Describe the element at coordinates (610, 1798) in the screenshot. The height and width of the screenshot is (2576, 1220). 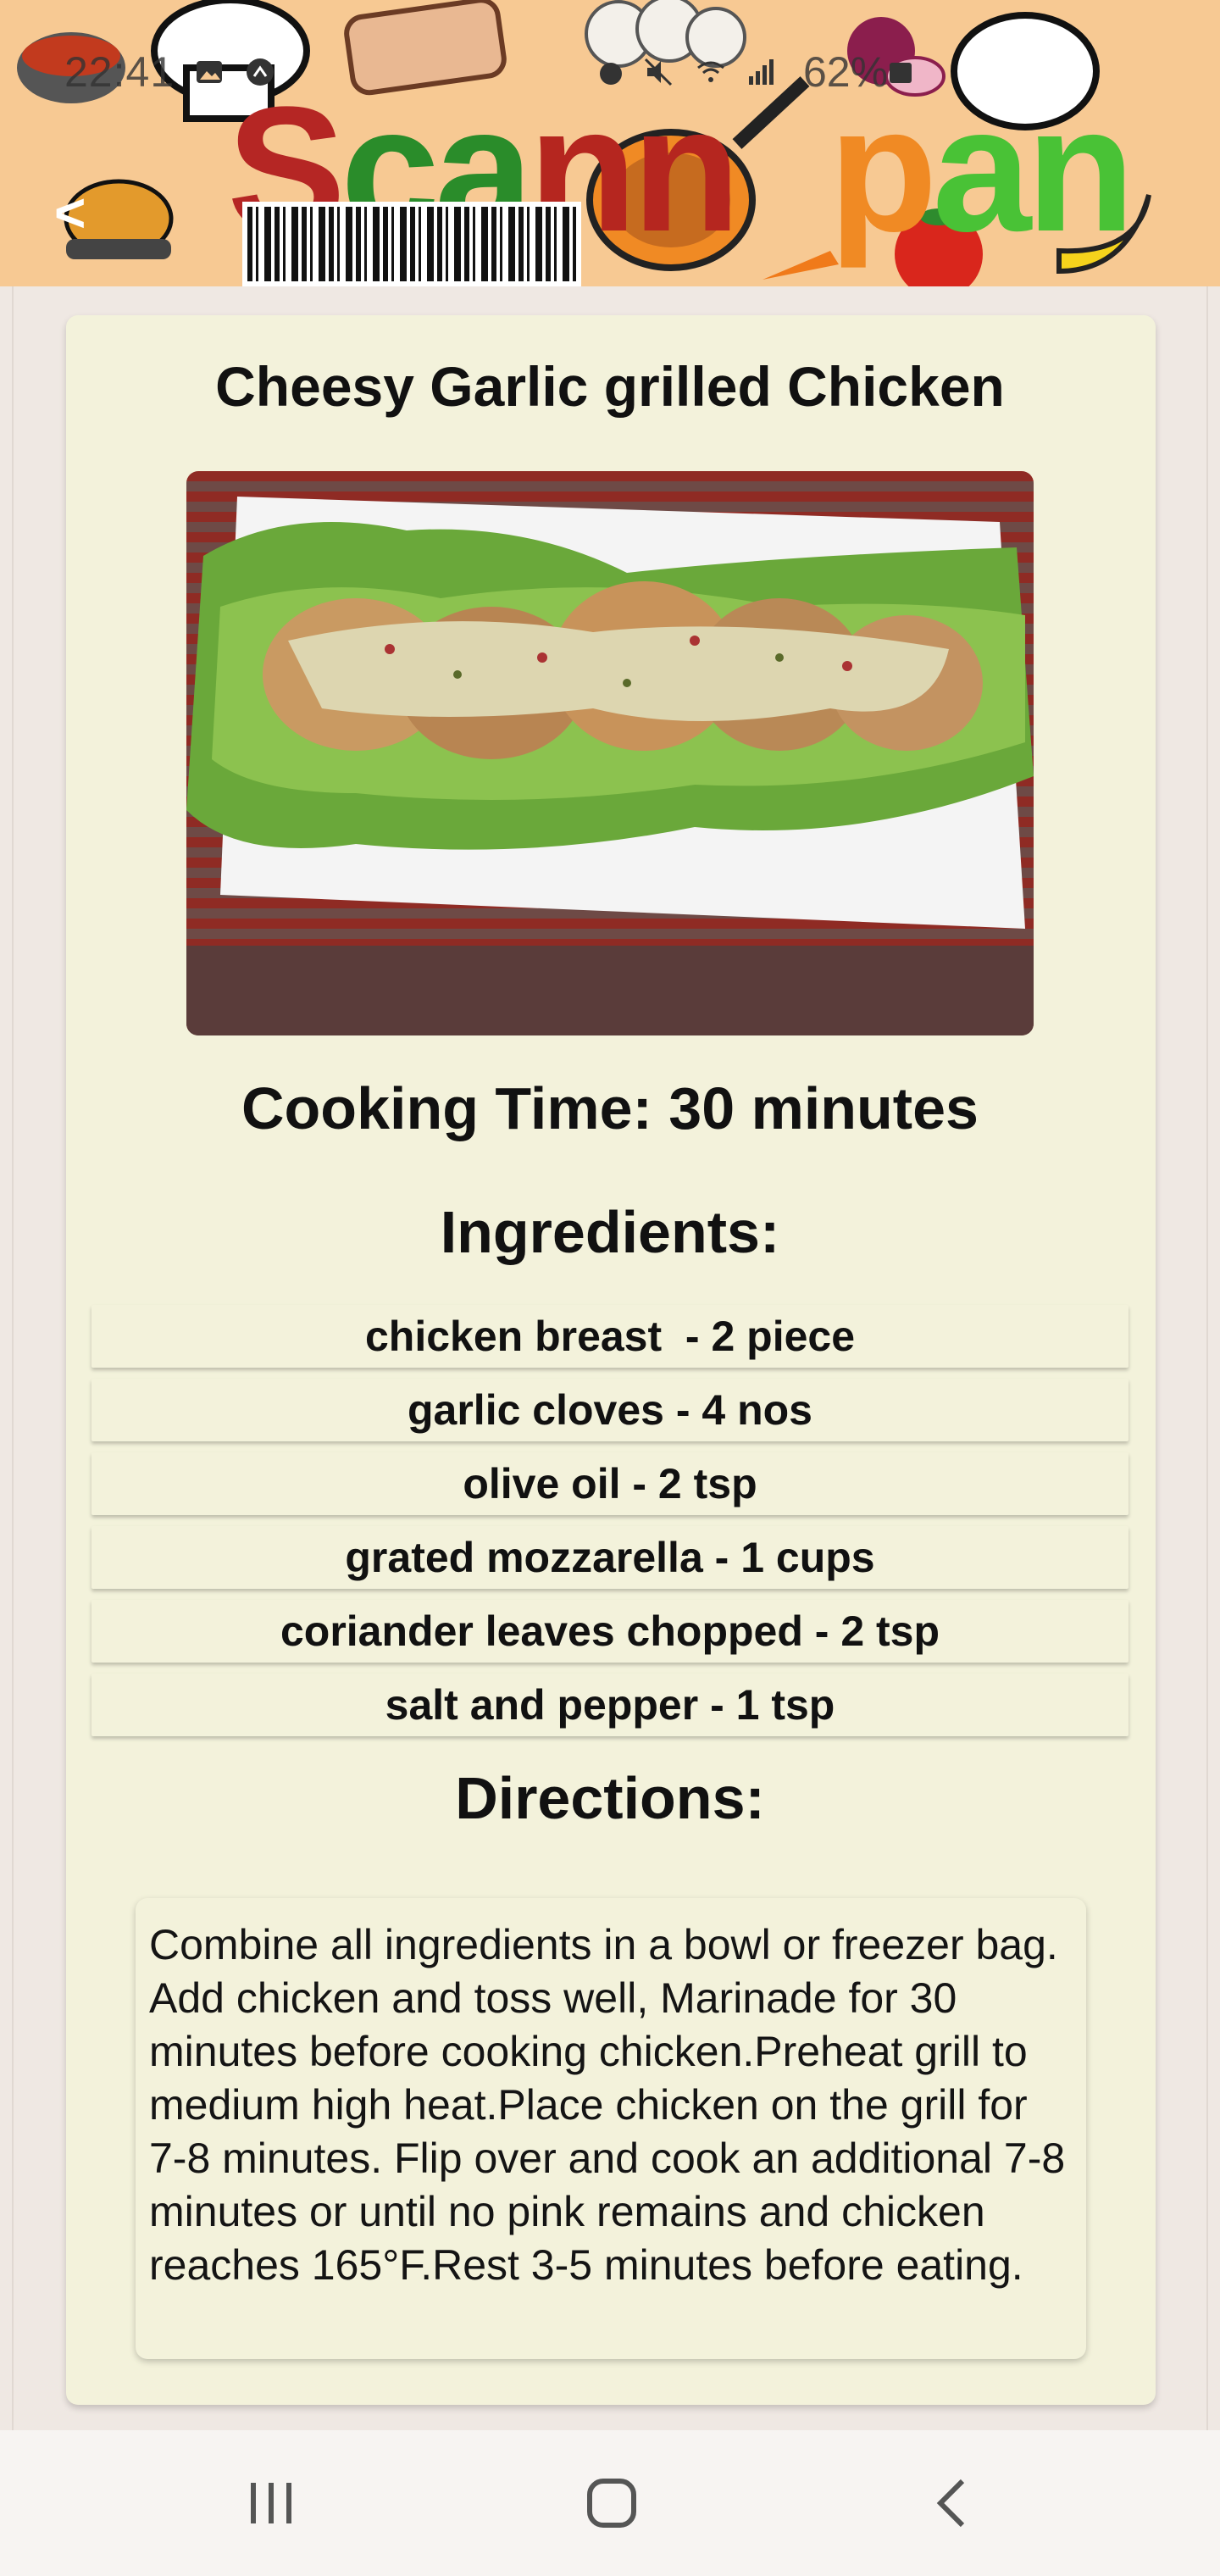
I see `directions-heading: Directions:` at that location.